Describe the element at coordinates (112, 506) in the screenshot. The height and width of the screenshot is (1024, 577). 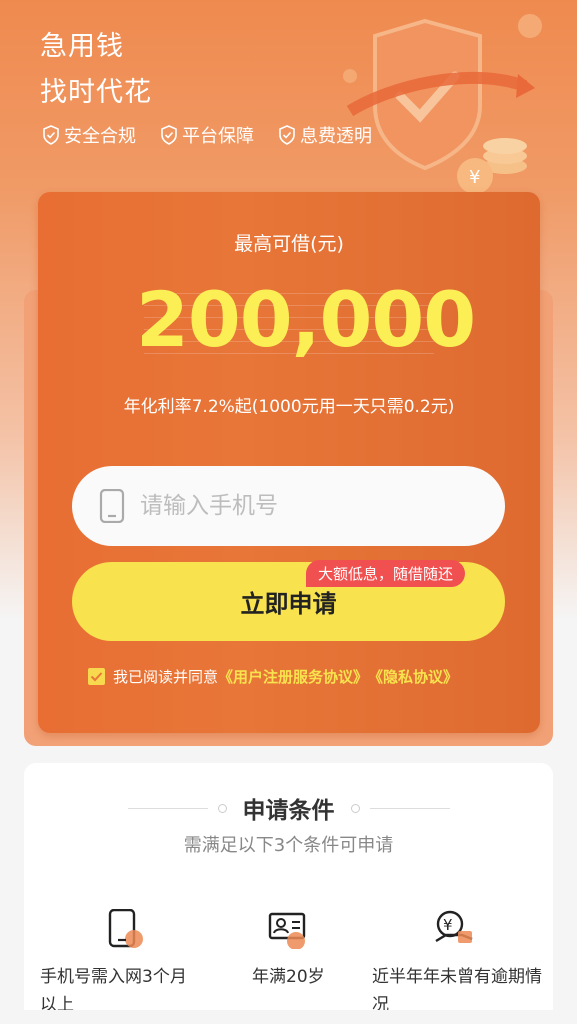
I see `mobile-phone-icon` at that location.